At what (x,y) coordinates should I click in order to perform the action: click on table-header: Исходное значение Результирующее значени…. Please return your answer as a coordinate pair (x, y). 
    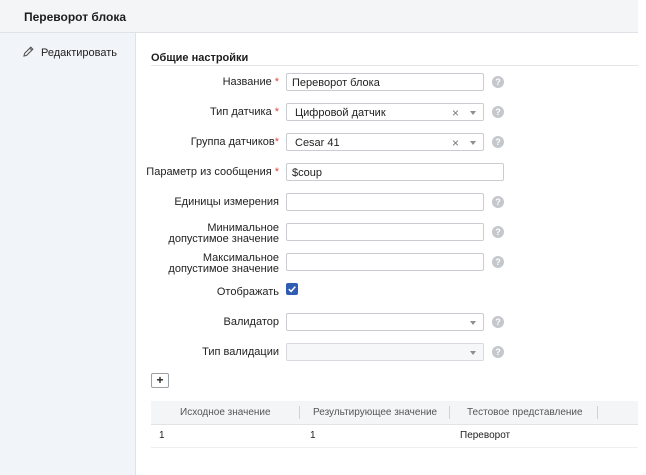
    Looking at the image, I should click on (394, 413).